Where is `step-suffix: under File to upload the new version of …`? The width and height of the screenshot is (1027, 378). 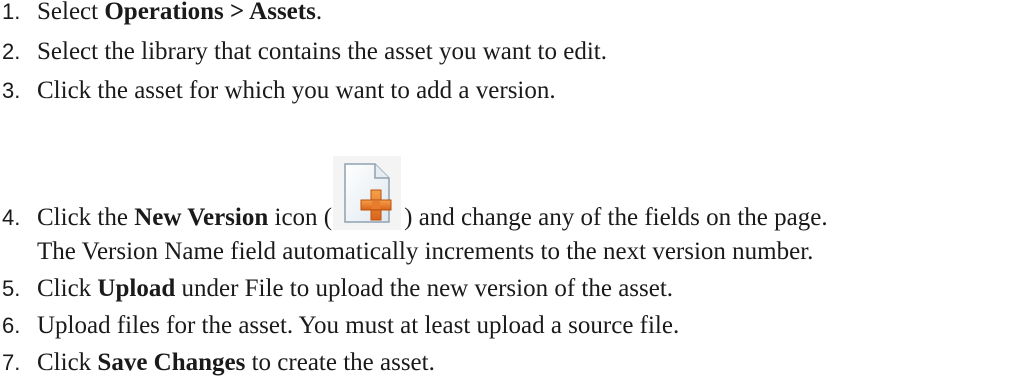
step-suffix: under File to upload the new version of … is located at coordinates (424, 288).